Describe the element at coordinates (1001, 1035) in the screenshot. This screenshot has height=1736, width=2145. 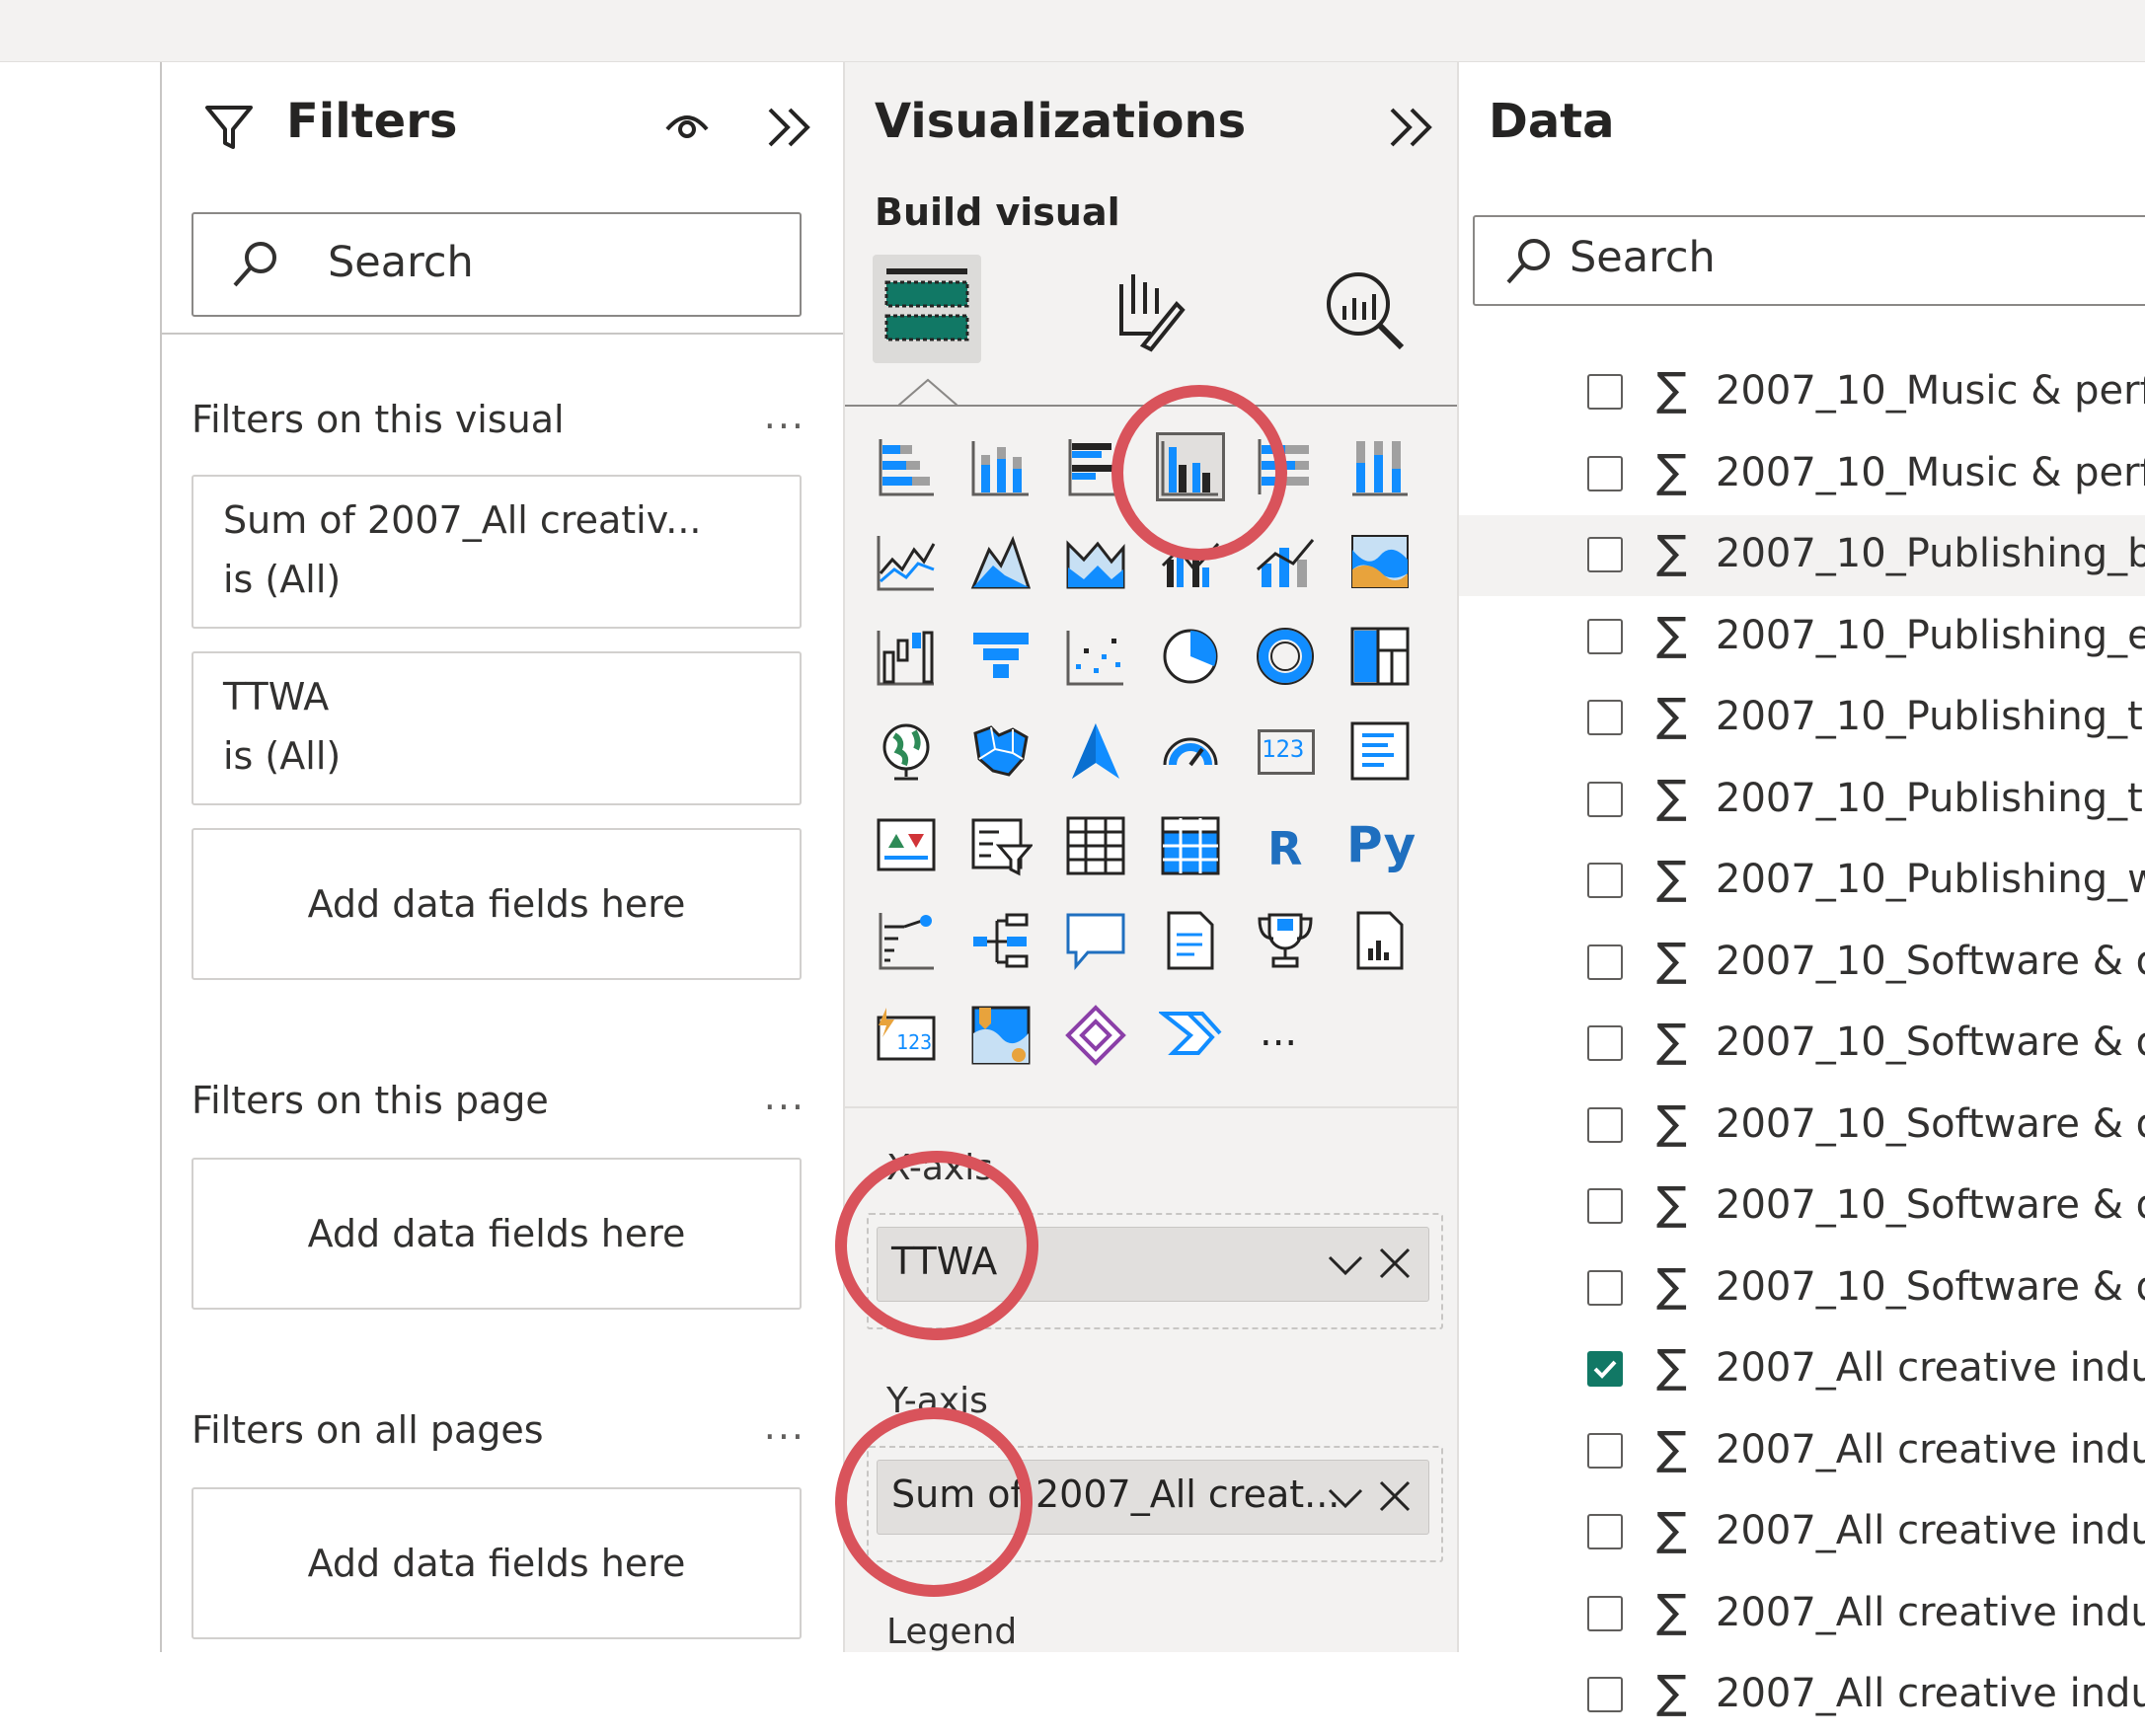
I see `arcgis-map-icon` at that location.